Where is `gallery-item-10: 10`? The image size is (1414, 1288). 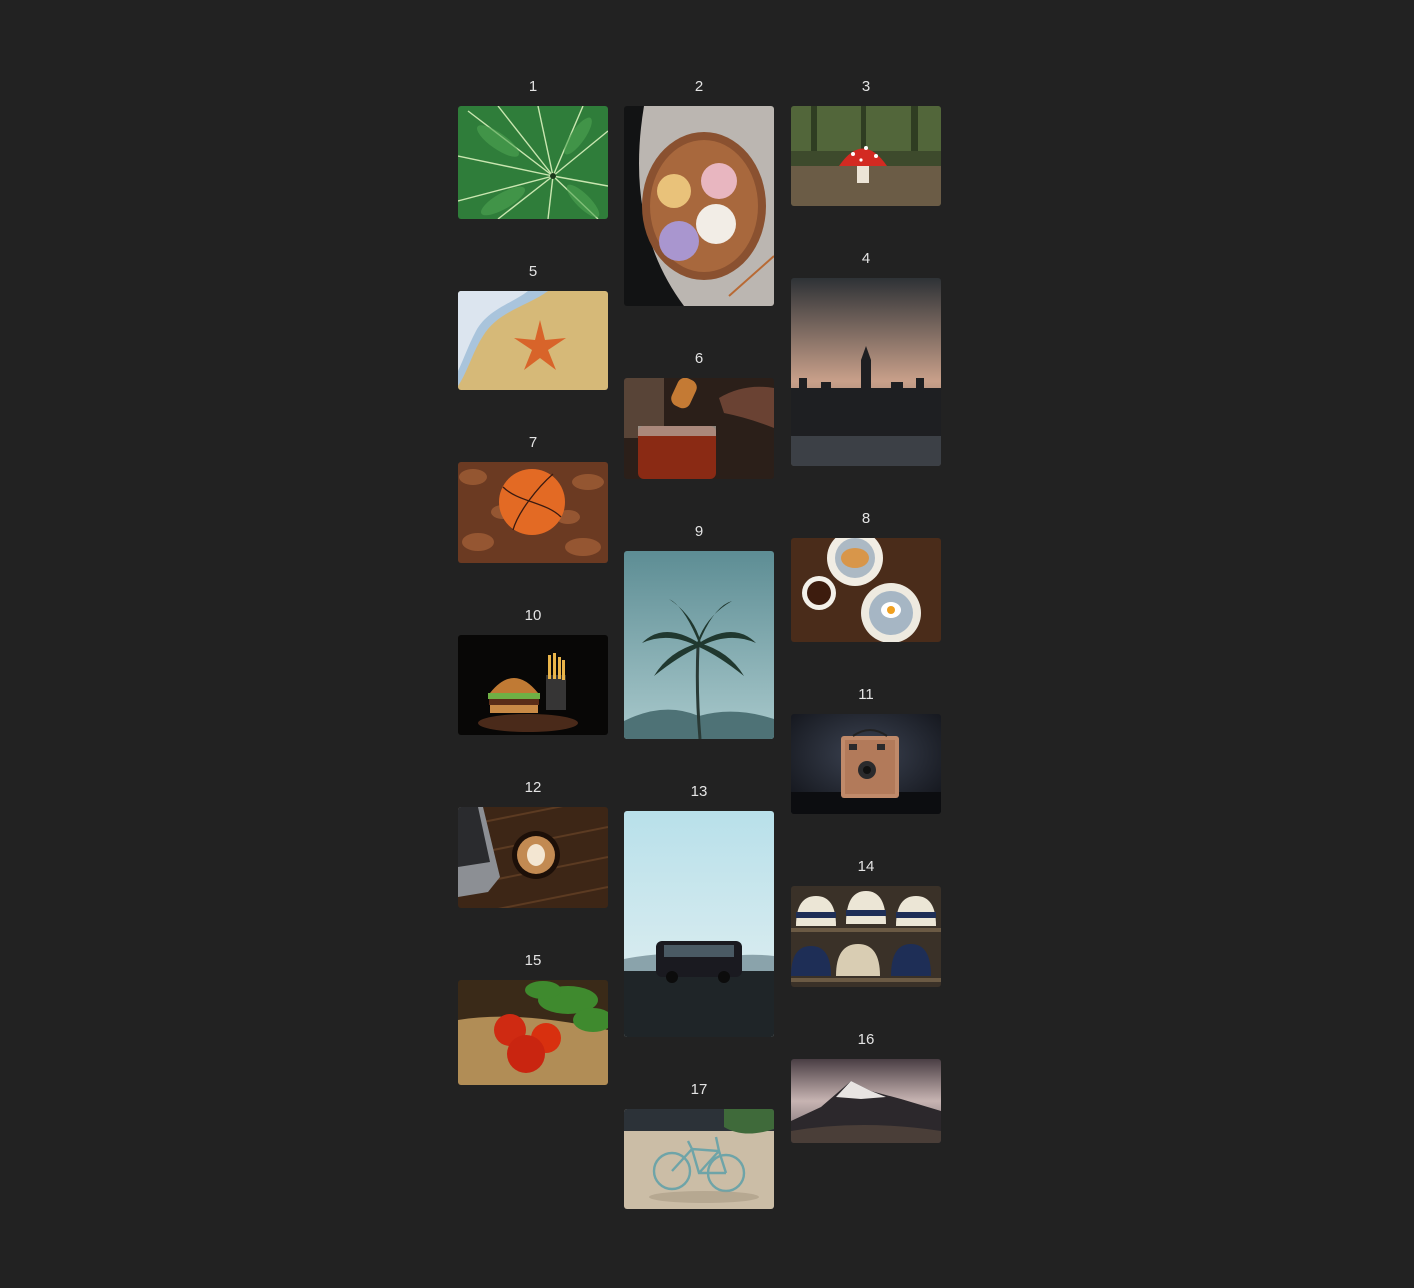
gallery-item-10: 10 is located at coordinates (533, 671).